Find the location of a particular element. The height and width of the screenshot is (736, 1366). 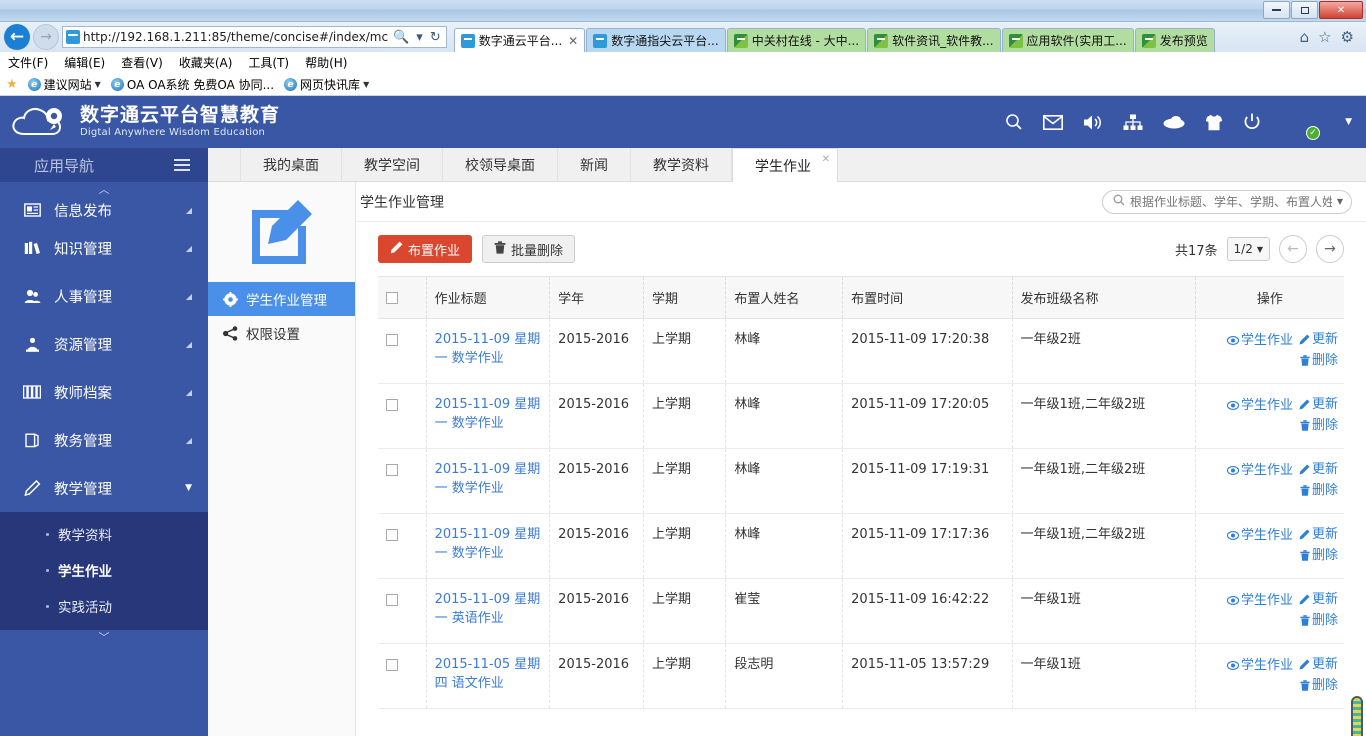

tab-my-desktop: 我的桌面 is located at coordinates (291, 164).